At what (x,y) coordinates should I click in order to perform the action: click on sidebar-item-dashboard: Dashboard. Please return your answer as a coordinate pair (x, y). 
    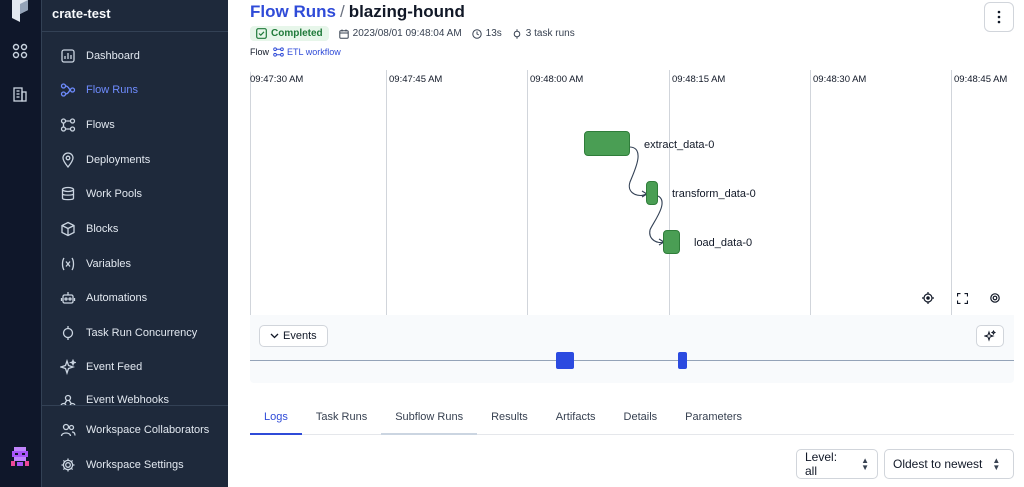
    Looking at the image, I should click on (100, 56).